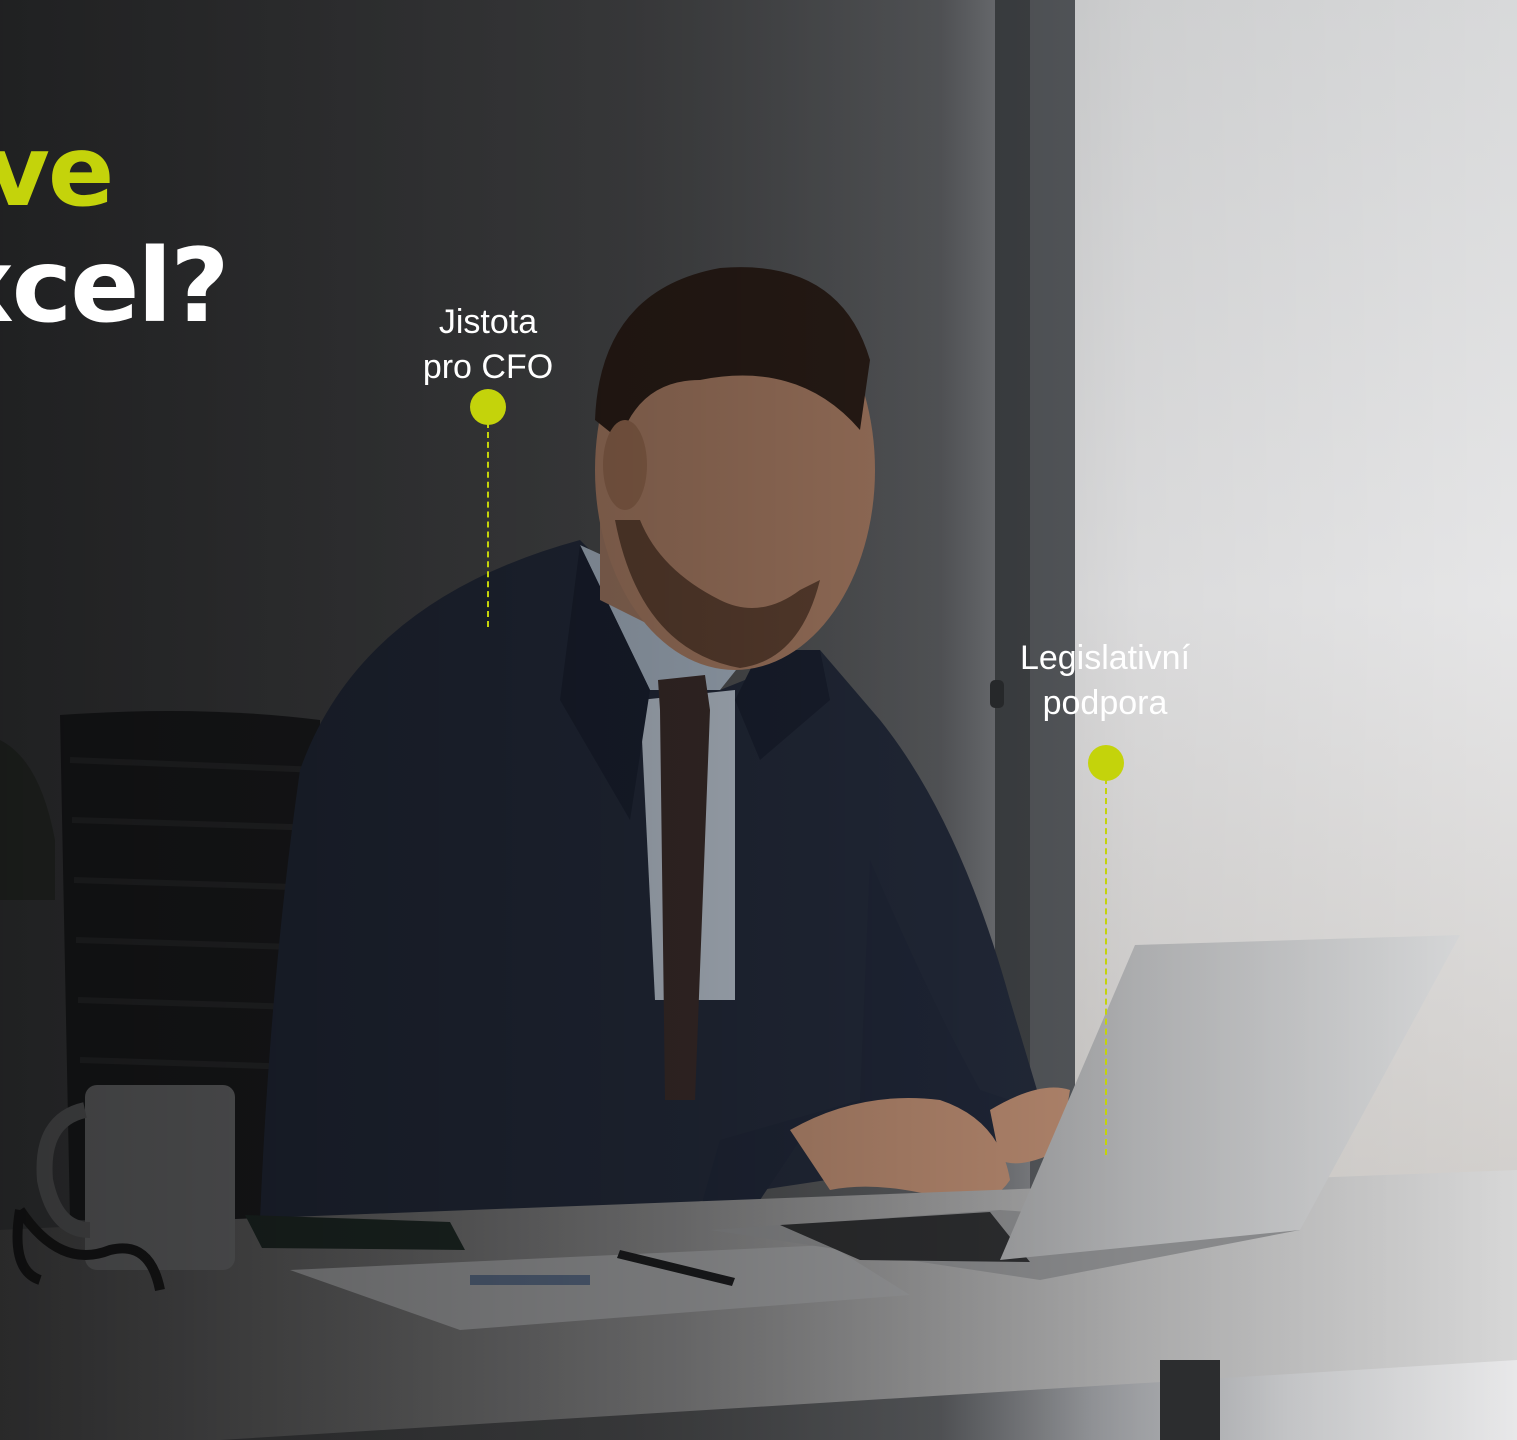 This screenshot has height=1440, width=1517. What do you see at coordinates (115, 286) in the screenshot?
I see `headline-line-2: xcel?` at bounding box center [115, 286].